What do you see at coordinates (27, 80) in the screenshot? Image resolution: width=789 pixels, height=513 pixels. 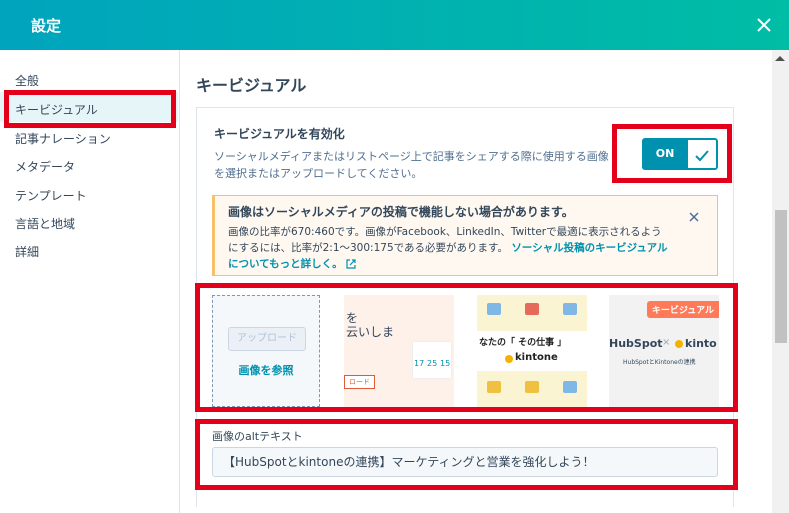 I see `sidebar-item-general: 全般` at bounding box center [27, 80].